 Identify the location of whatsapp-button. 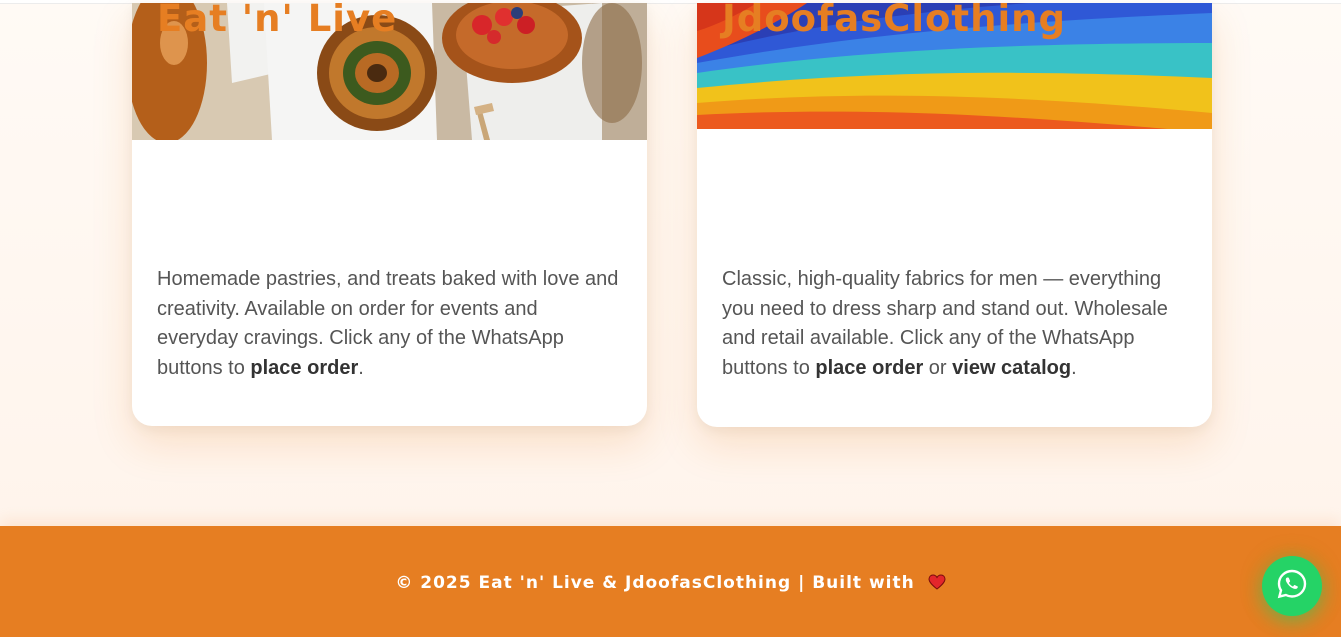
(1292, 586).